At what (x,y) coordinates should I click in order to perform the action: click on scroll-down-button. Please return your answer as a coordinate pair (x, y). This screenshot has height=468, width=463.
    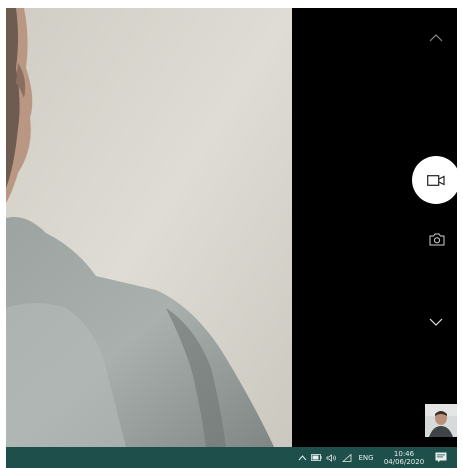
    Looking at the image, I should click on (436, 322).